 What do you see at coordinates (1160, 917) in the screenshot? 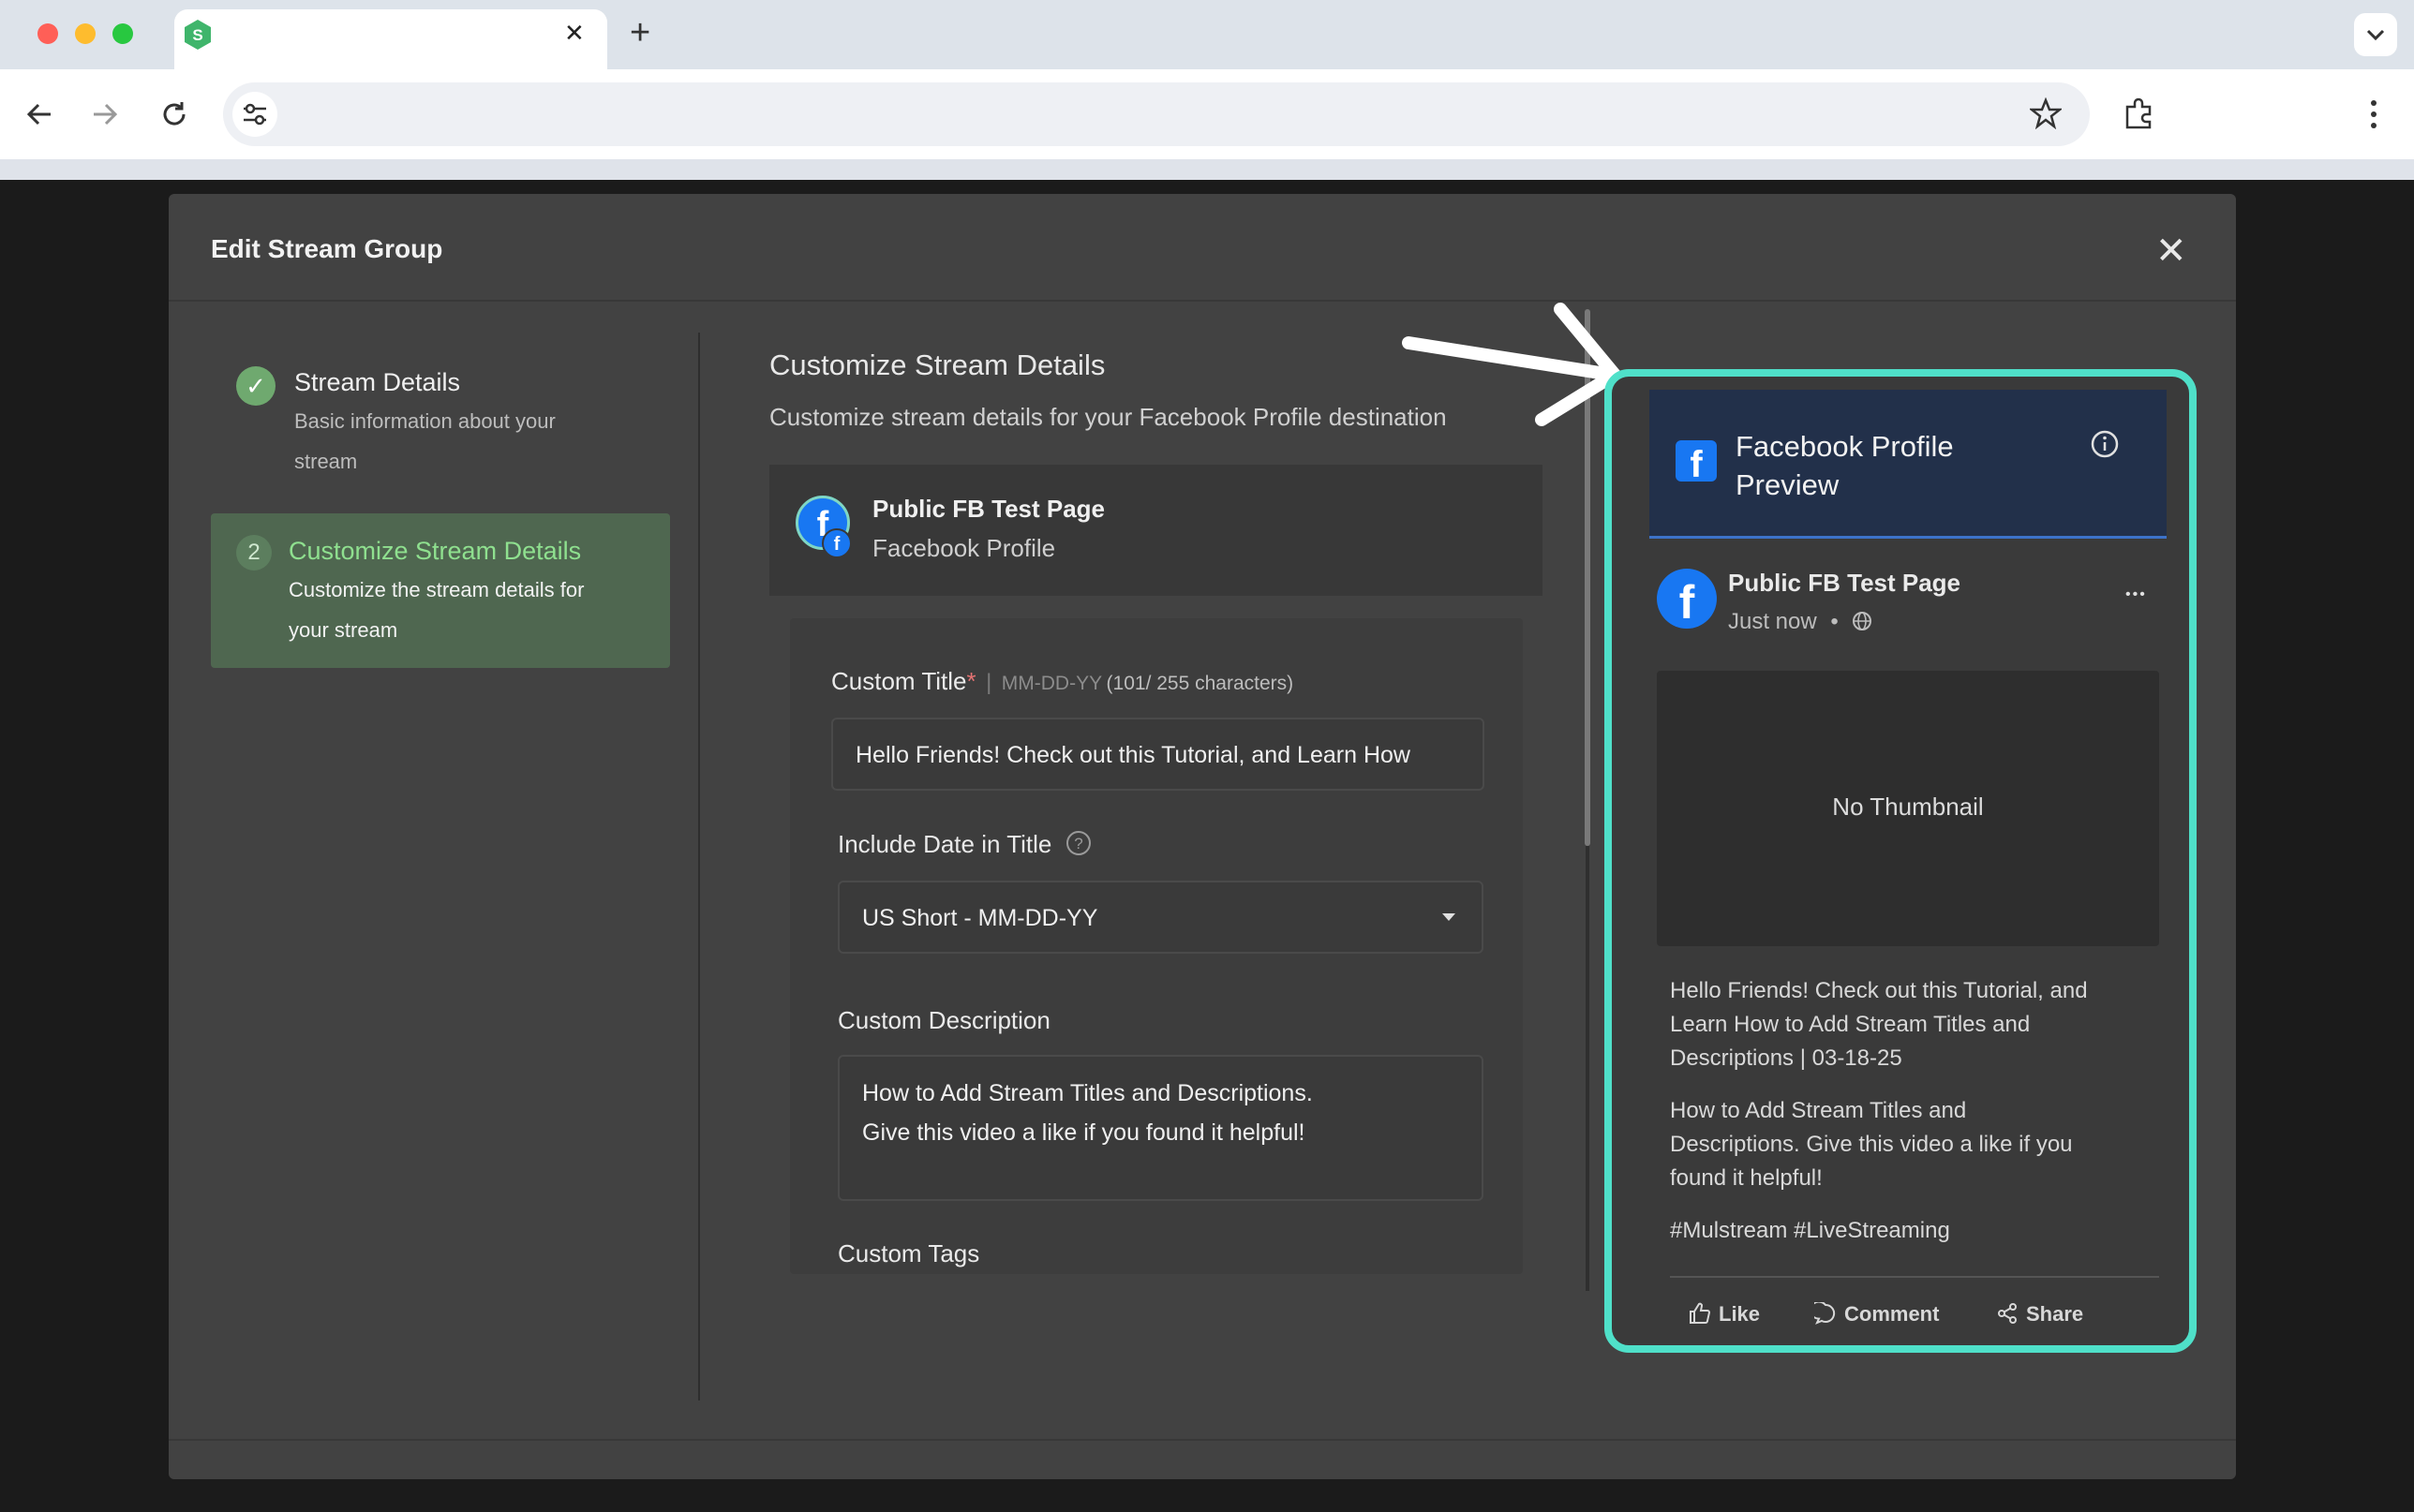
I see `include-date-select: US Short - MM-DD-YY` at bounding box center [1160, 917].